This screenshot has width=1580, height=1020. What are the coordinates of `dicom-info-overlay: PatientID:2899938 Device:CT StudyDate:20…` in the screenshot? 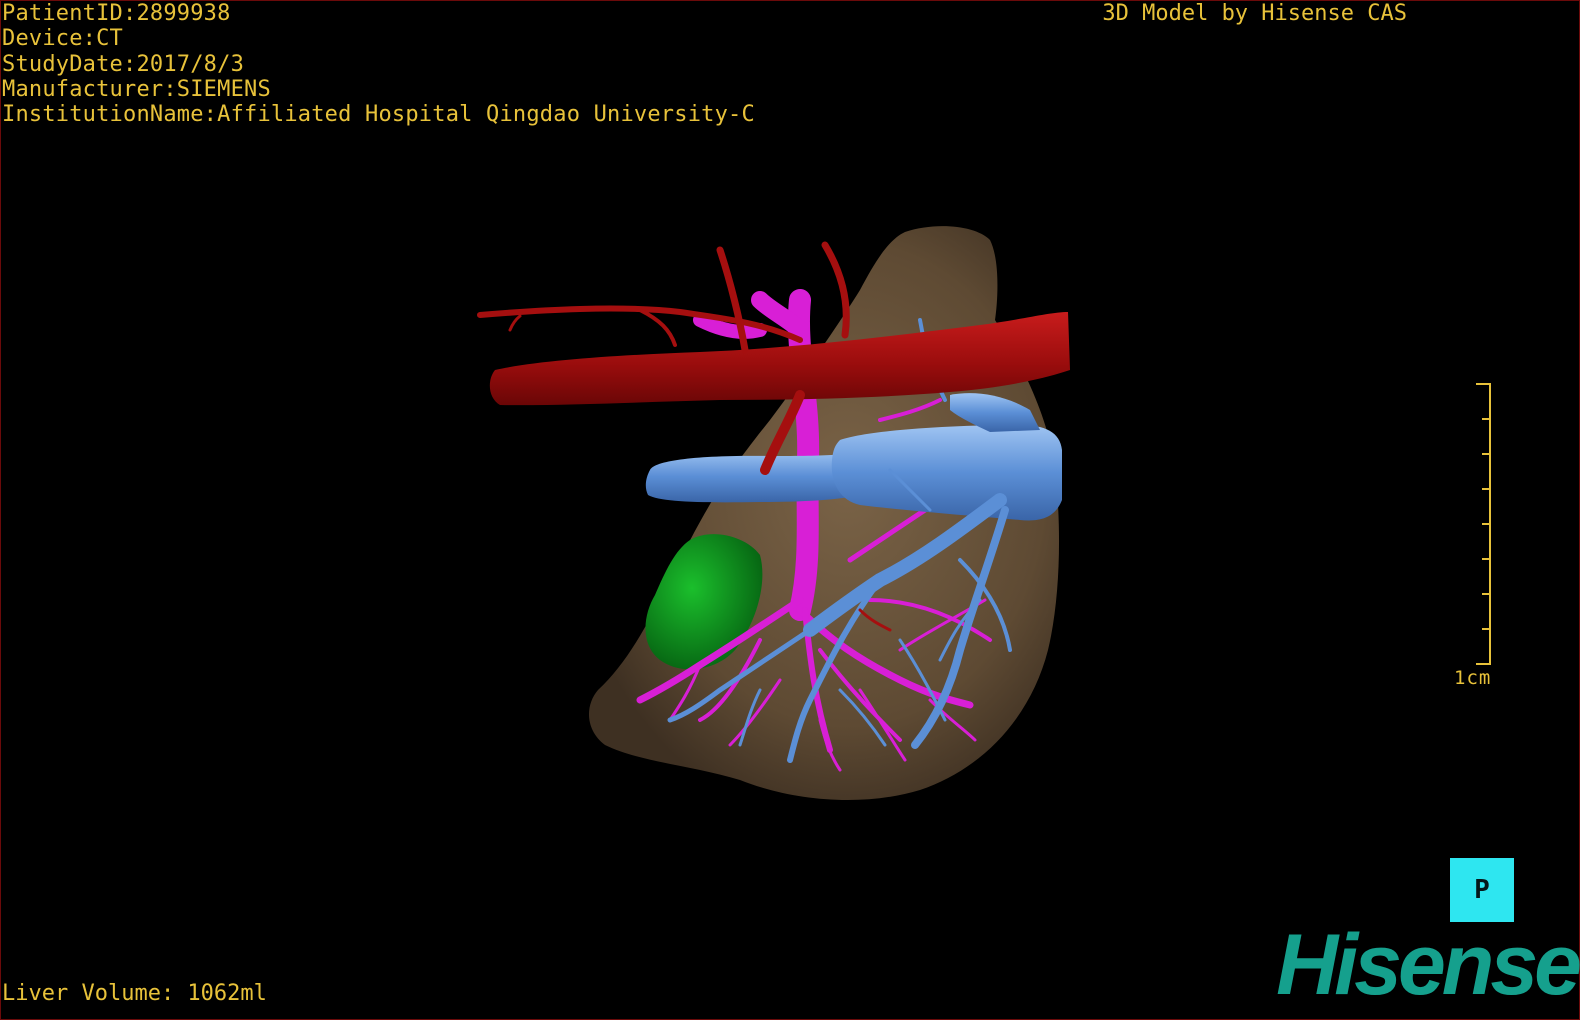 It's located at (378, 64).